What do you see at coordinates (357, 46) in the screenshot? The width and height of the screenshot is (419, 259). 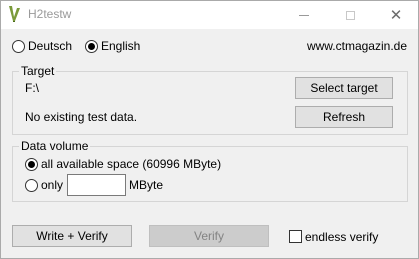 I see `website-link: www.ctmagazin.de` at bounding box center [357, 46].